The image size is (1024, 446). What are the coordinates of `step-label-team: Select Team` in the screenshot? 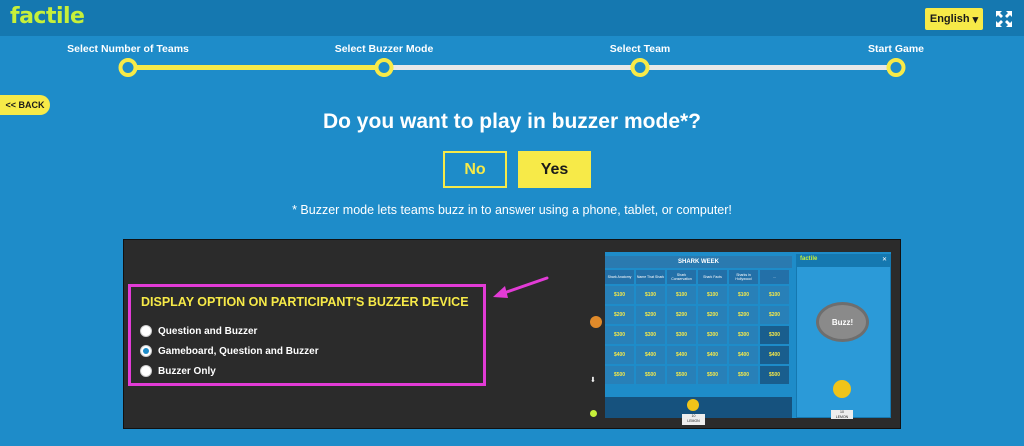 It's located at (640, 49).